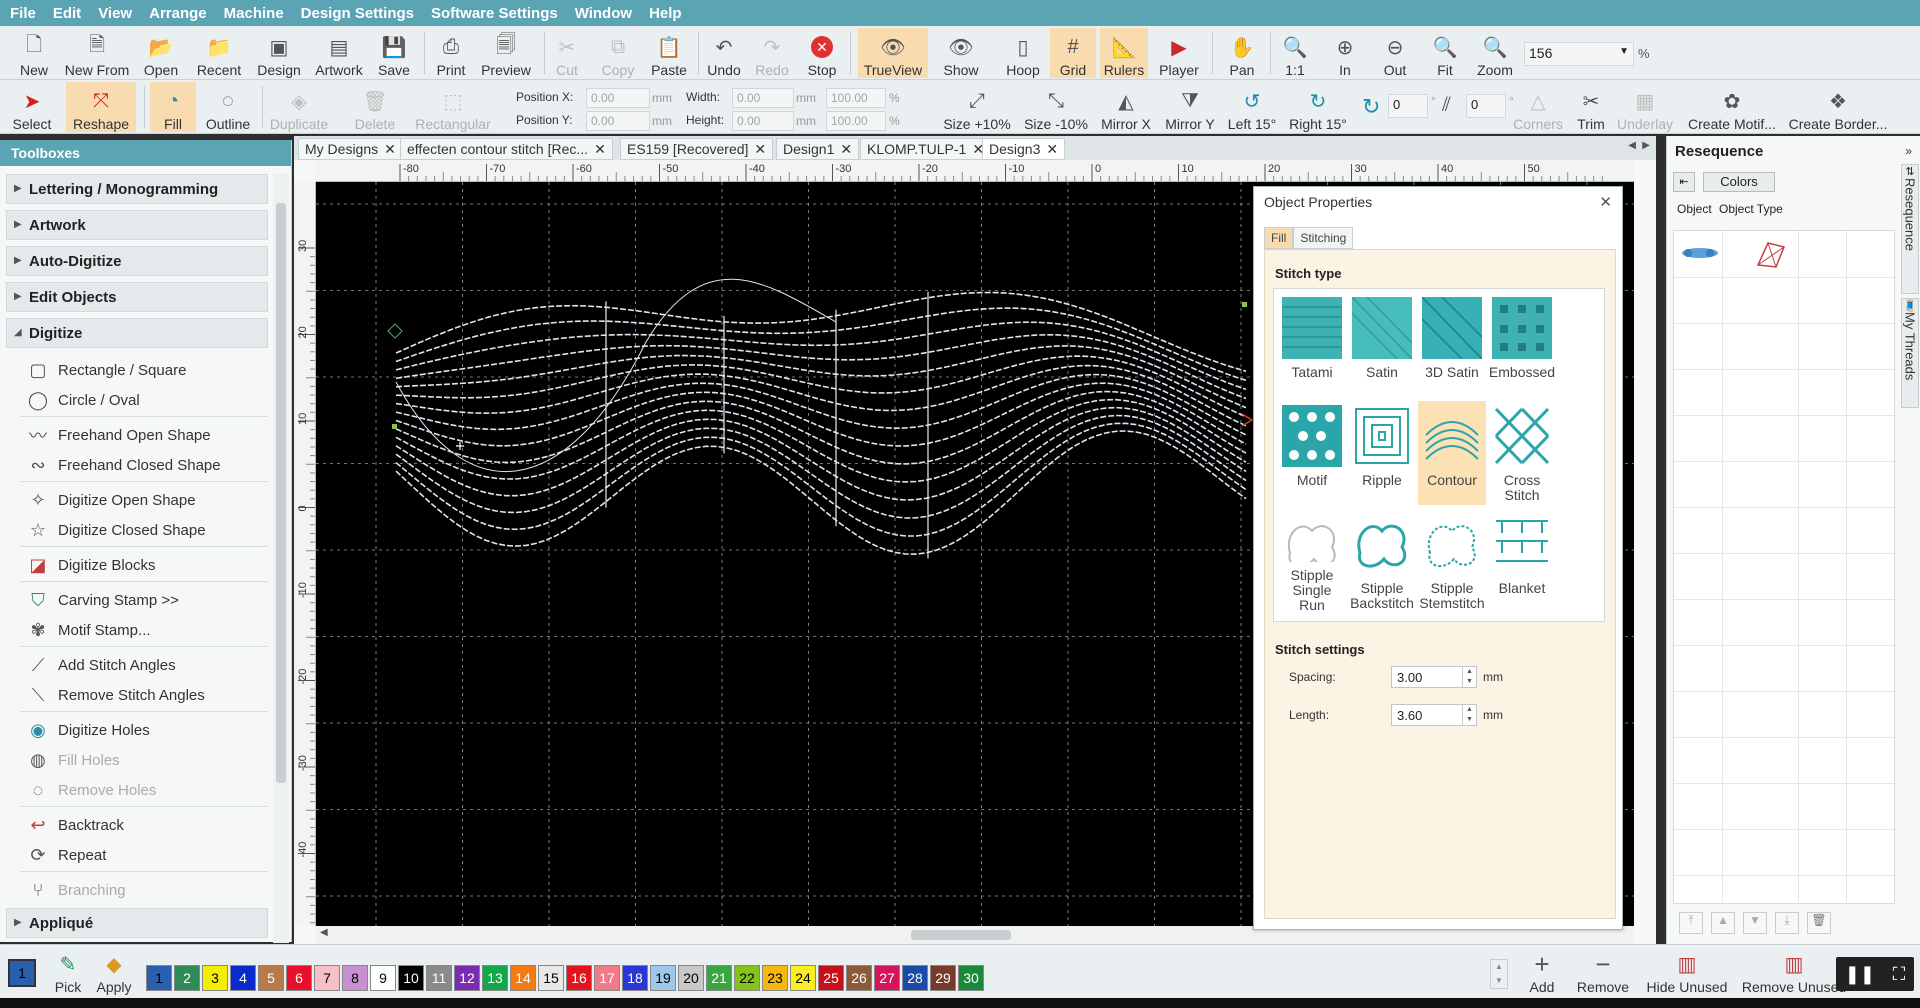 The height and width of the screenshot is (1008, 1920). I want to click on spacing-input: 3.00 ▲ ▼, so click(1434, 677).